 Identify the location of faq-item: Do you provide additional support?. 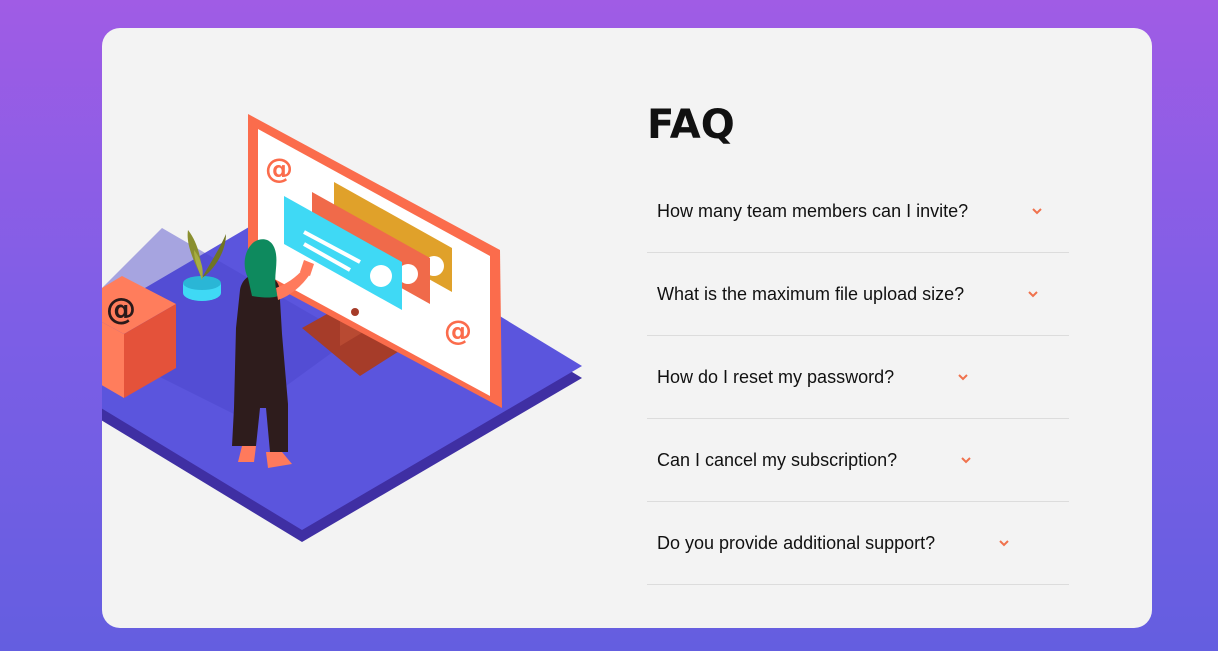
(858, 543).